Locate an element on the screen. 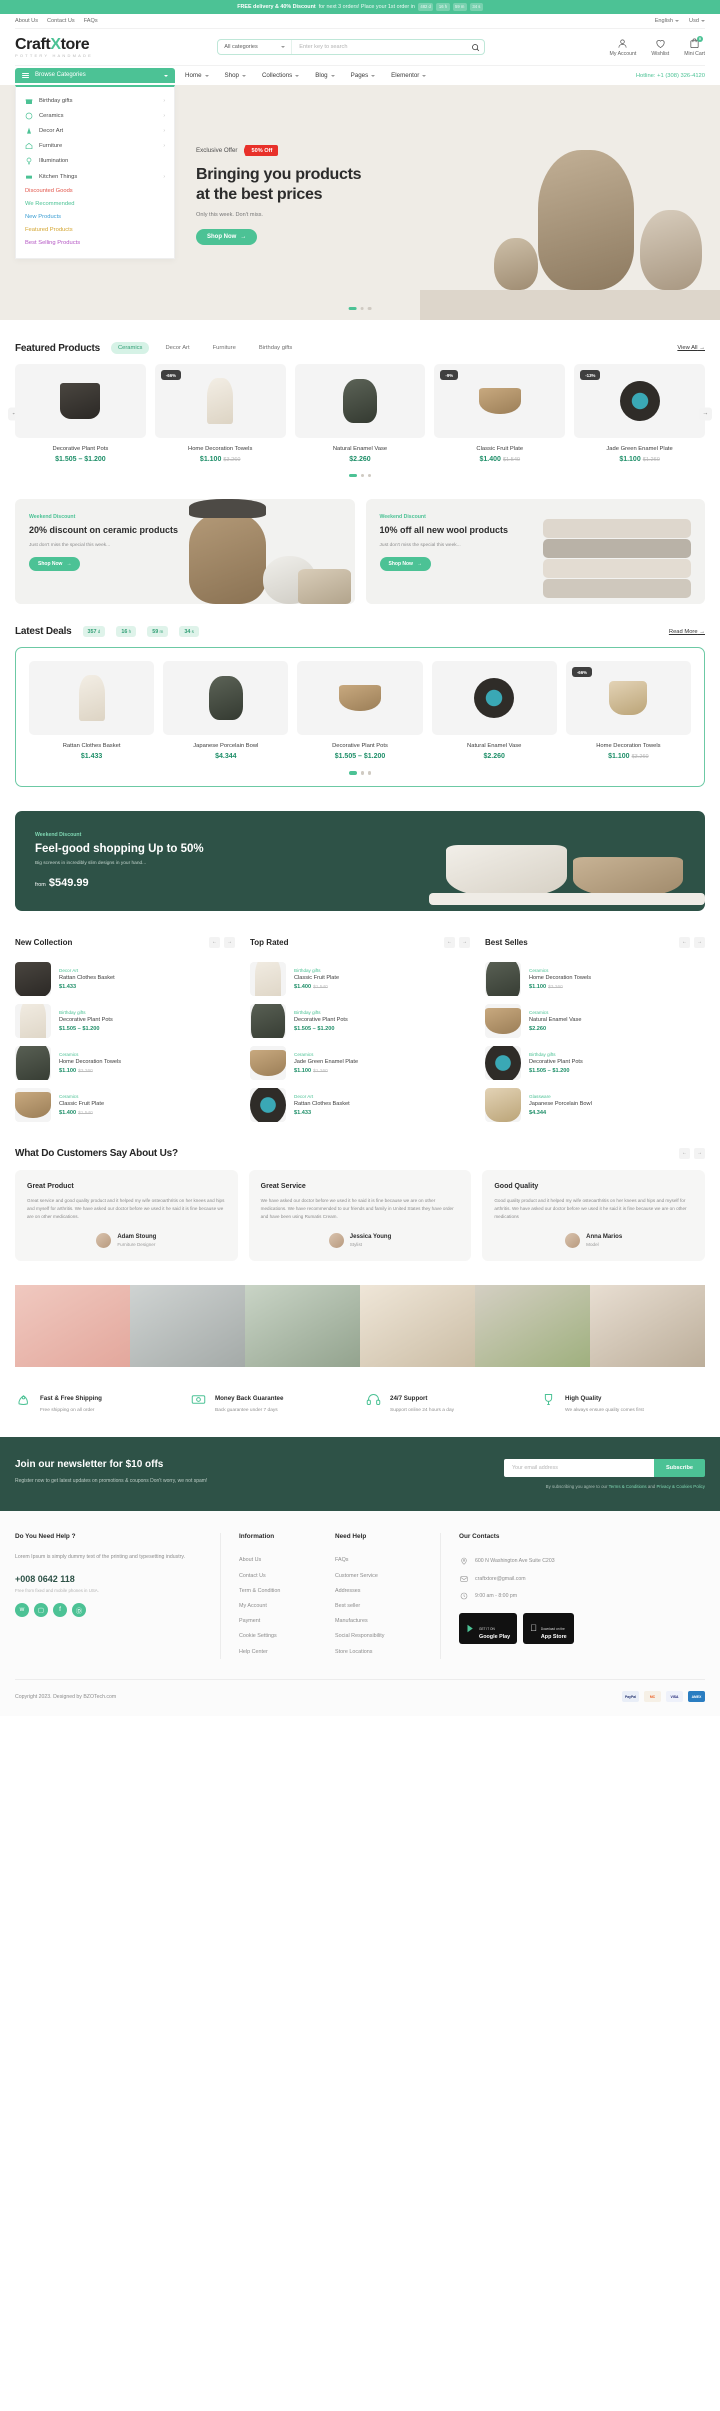  newsletter-subscribe-button: Subscribe is located at coordinates (679, 1467).